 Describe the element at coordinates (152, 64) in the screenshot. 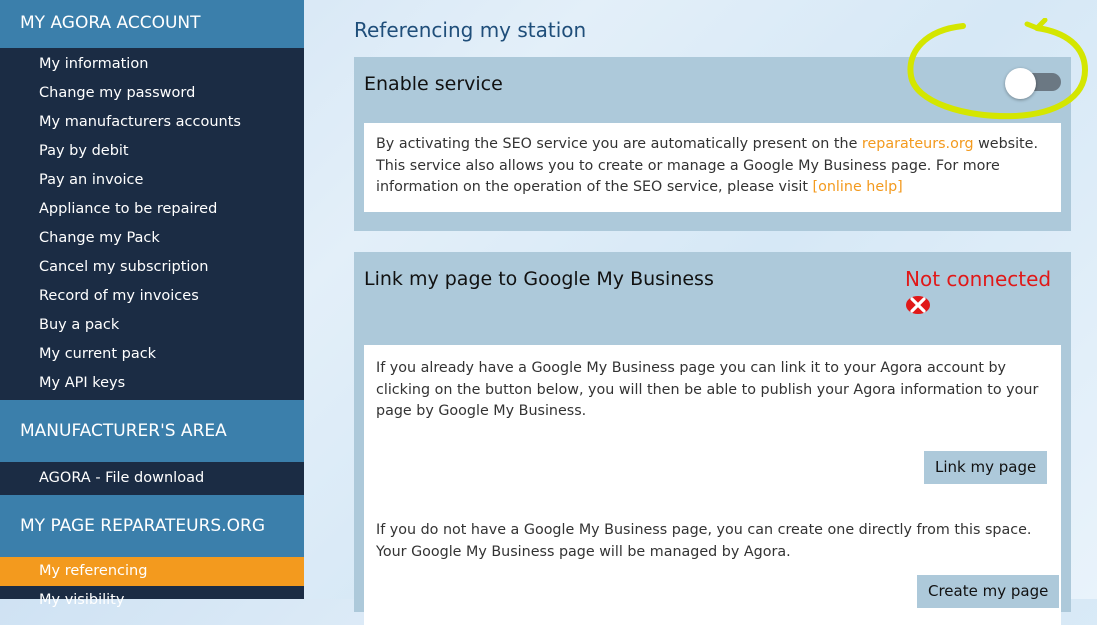

I see `sidebar-item-my-information: My information` at that location.